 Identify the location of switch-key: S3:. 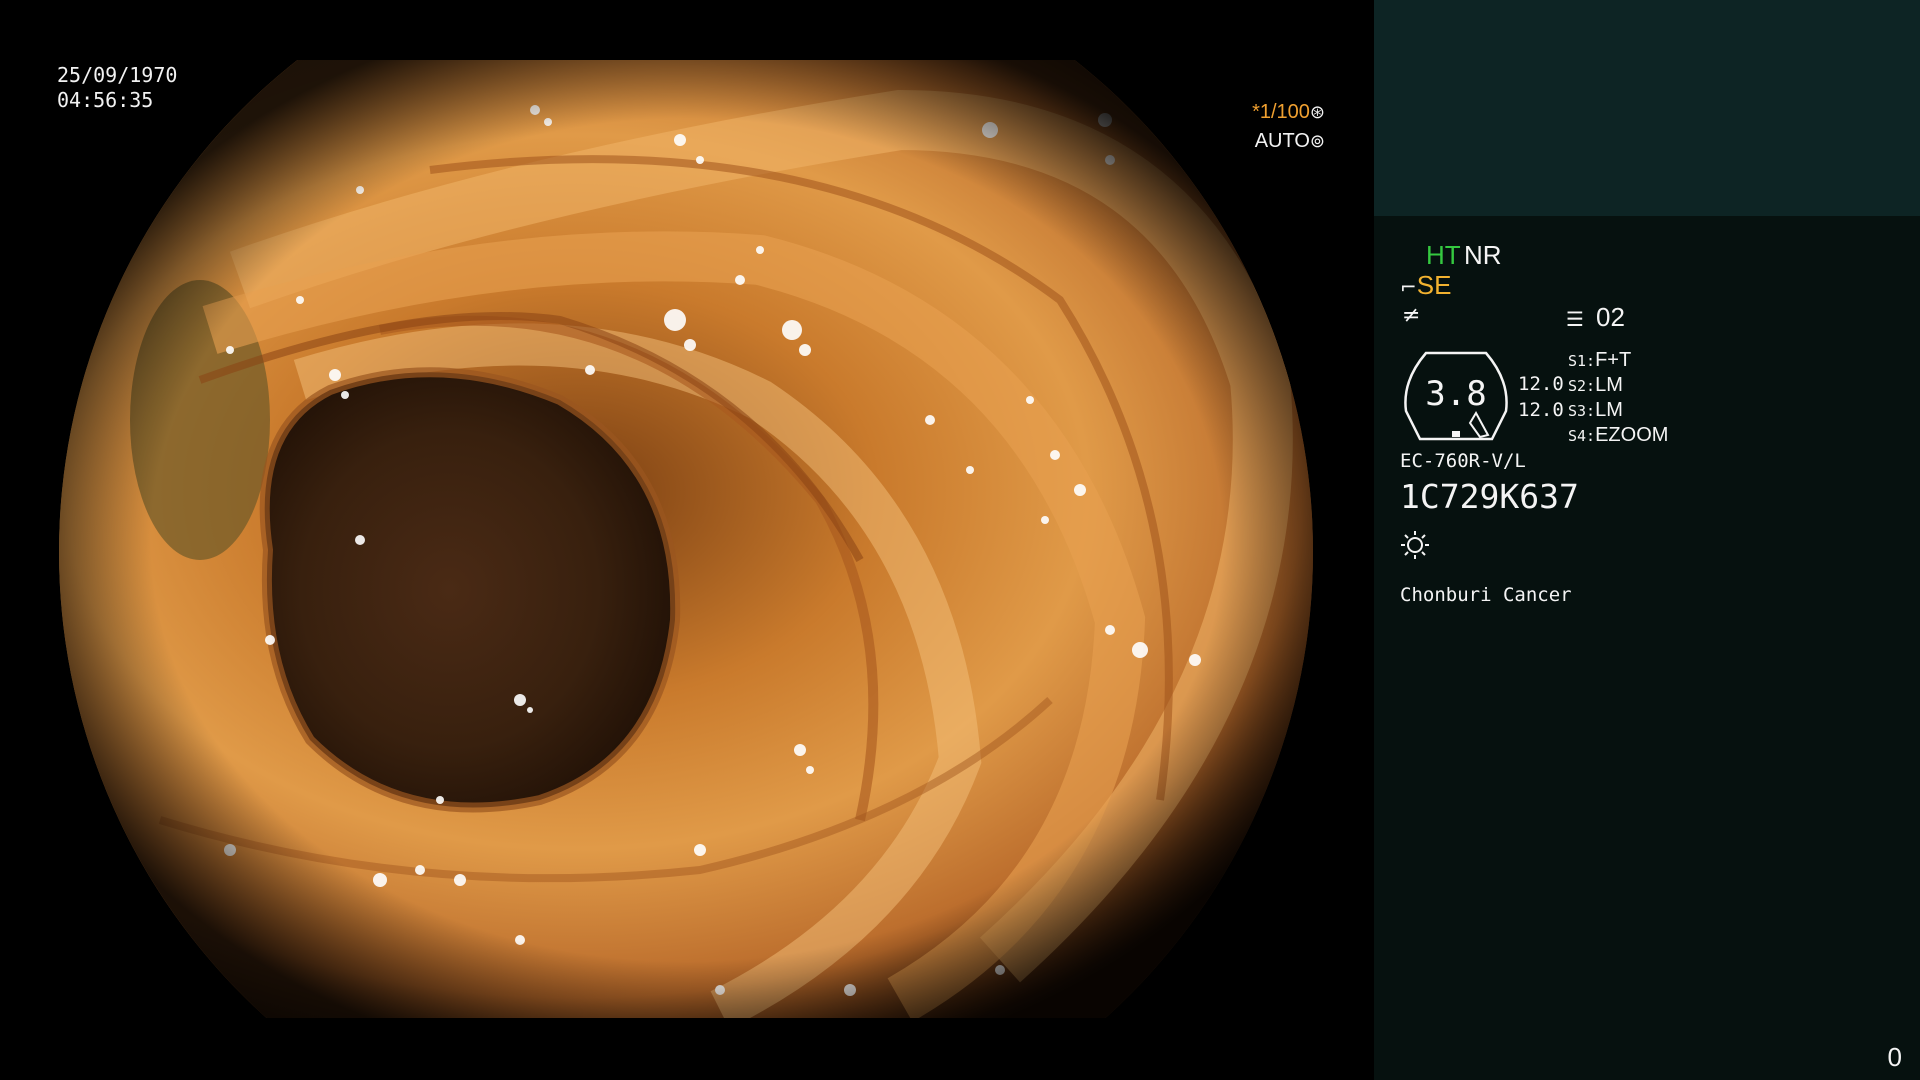
(1582, 411).